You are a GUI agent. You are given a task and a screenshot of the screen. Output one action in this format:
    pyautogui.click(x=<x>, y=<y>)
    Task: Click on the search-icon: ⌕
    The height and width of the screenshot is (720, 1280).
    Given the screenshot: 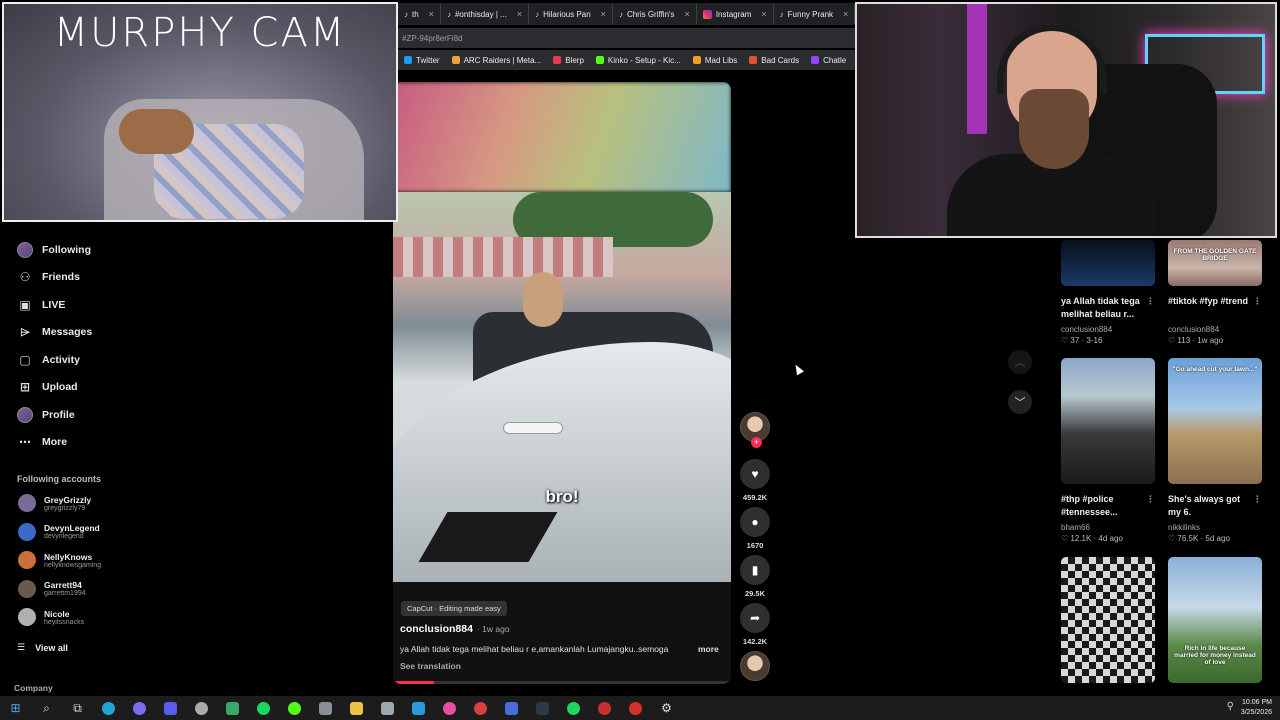 What is the action you would take?
    pyautogui.click(x=46, y=708)
    